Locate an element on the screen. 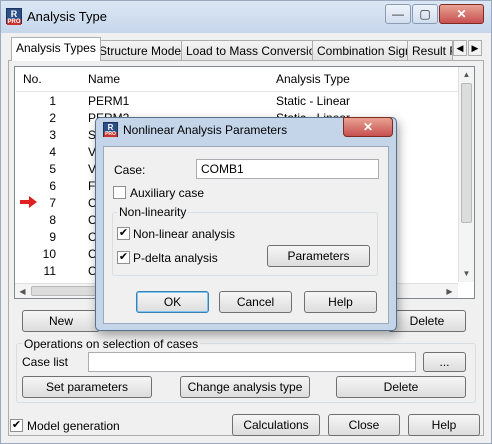 The height and width of the screenshot is (444, 492). cancel-button: Cancel is located at coordinates (255, 302).